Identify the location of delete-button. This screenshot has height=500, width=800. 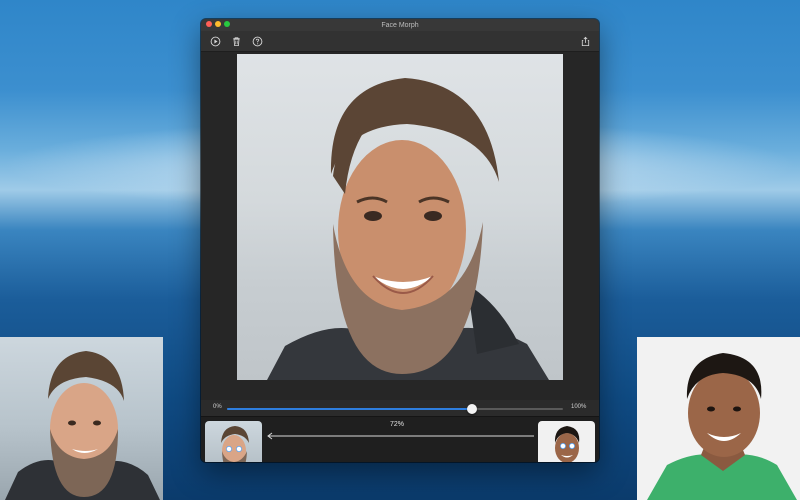
(236, 41).